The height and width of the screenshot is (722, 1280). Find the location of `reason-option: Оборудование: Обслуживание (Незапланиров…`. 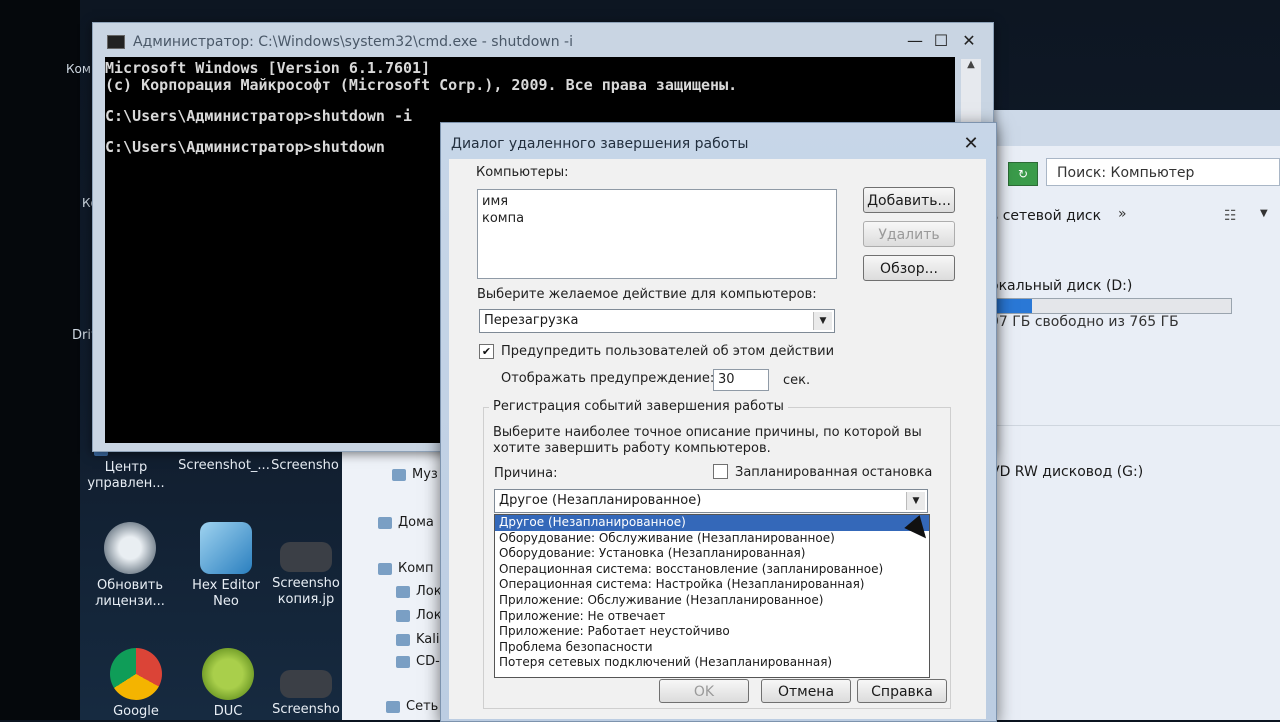

reason-option: Оборудование: Обслуживание (Незапланиров… is located at coordinates (712, 539).